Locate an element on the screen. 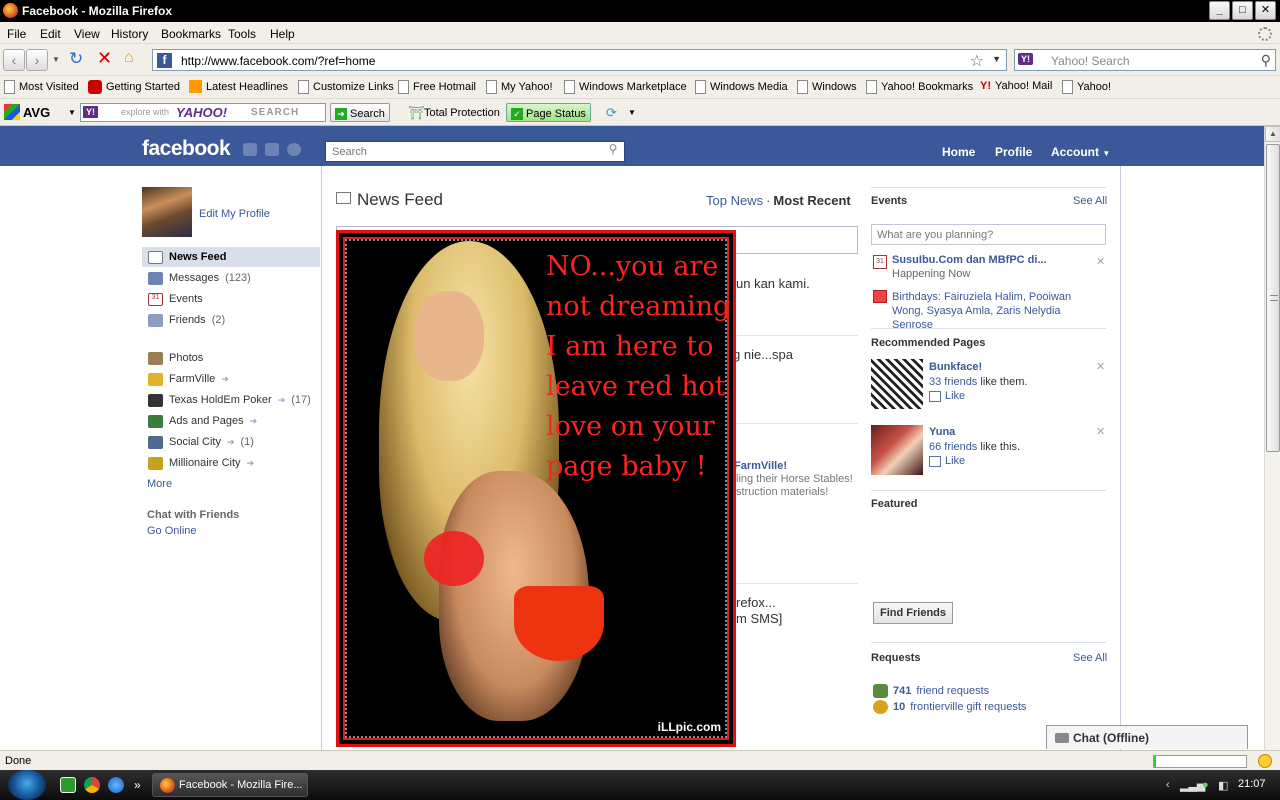 The width and height of the screenshot is (1280, 800). menu-help: Help is located at coordinates (282, 34).